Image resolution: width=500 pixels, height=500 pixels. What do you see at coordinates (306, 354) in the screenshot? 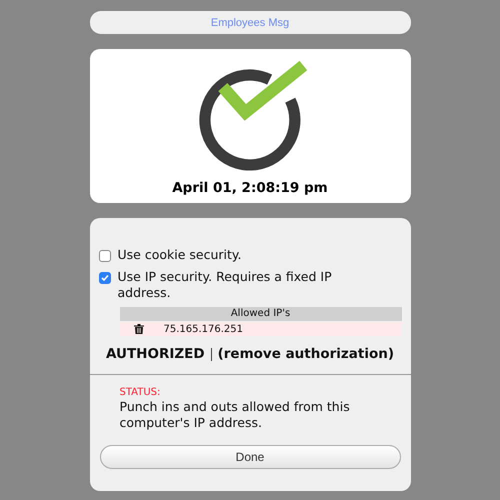
I see `remove-authorization-link: (remove authorization)` at bounding box center [306, 354].